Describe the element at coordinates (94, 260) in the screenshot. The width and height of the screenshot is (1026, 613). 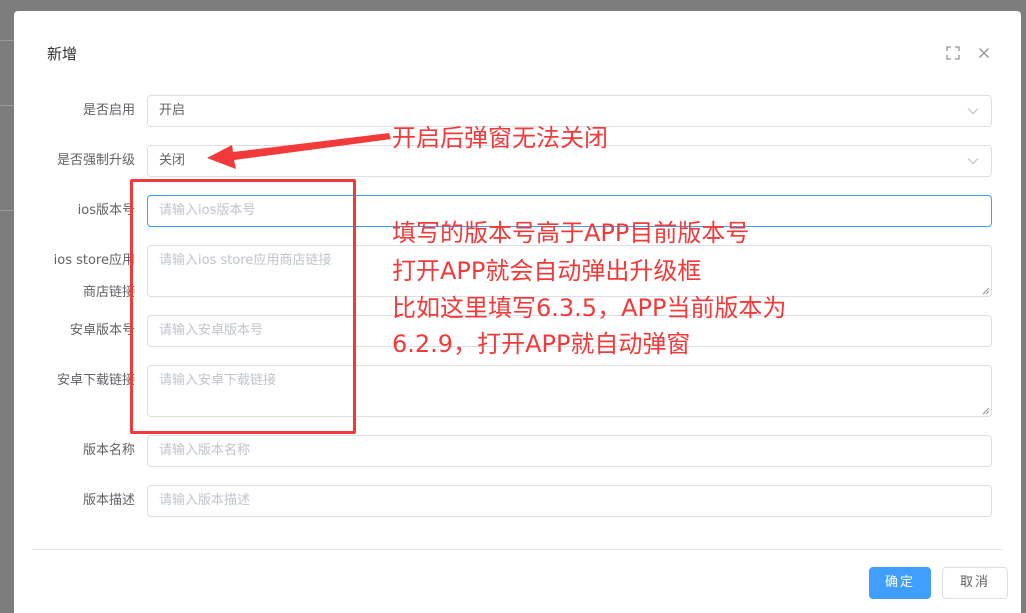
I see `ios-store-link-label-line1: ios store应用` at that location.